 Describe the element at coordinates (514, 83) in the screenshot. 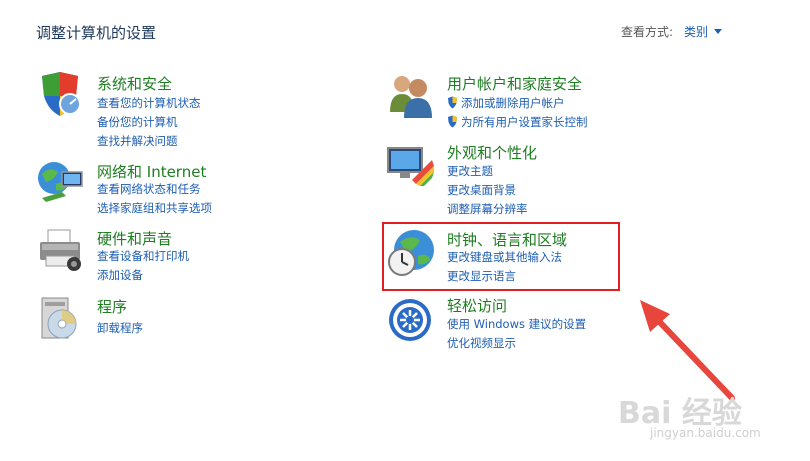

I see `category-title: 用户帐户和家庭安全` at that location.